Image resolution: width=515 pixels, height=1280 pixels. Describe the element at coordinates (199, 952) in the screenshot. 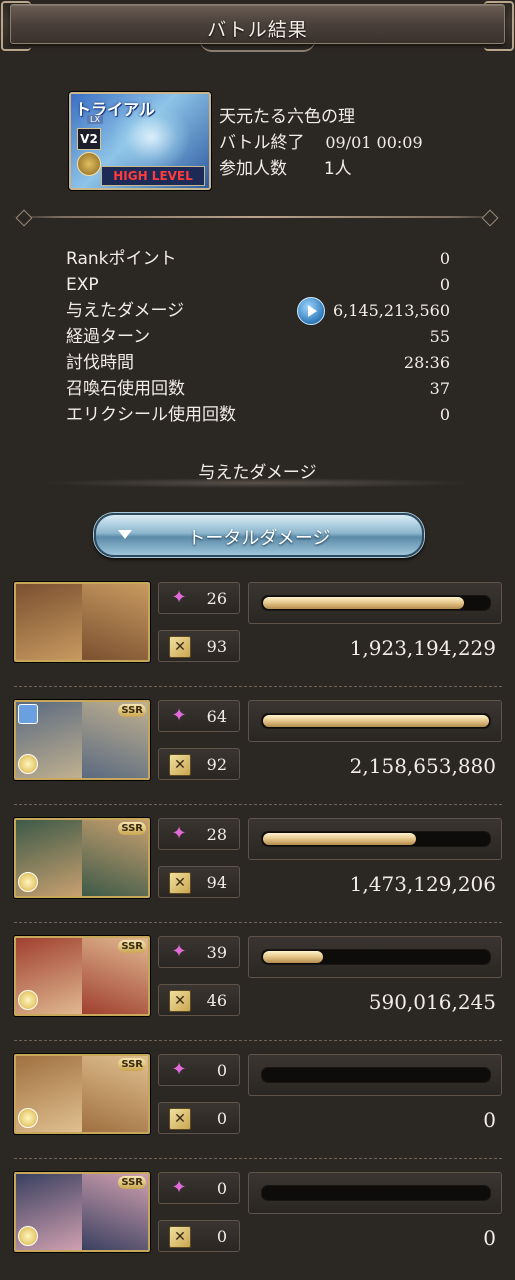

I see `star-stat: ✦ 39` at that location.